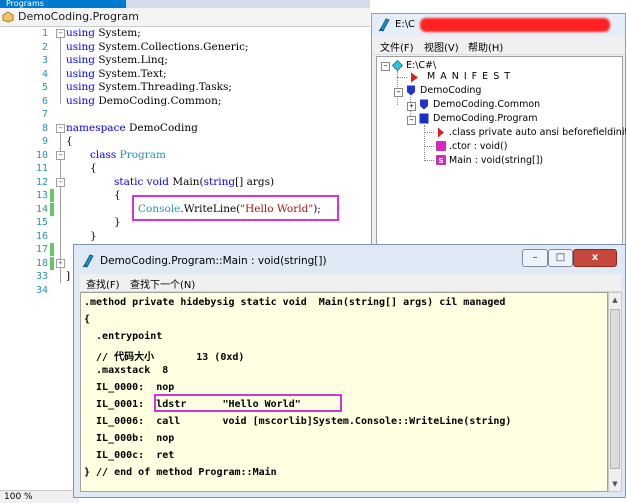  Describe the element at coordinates (535, 258) in the screenshot. I see `minimize-button: –` at that location.